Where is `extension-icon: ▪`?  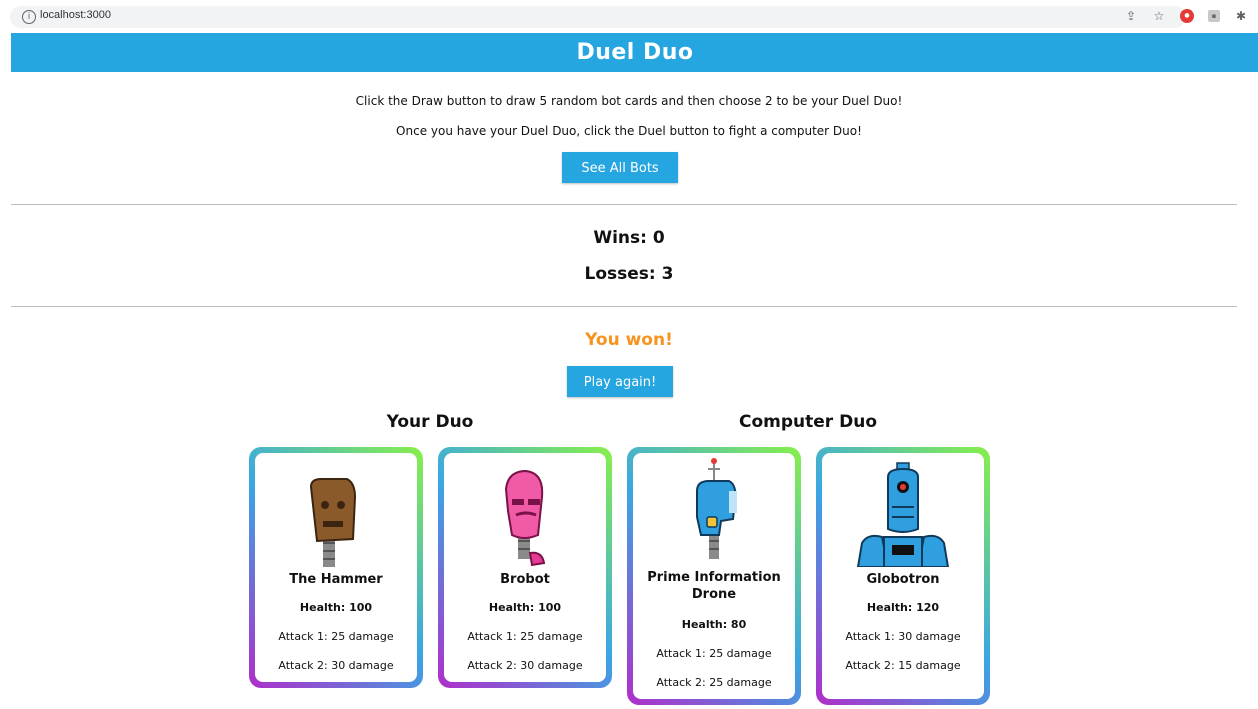 extension-icon: ▪ is located at coordinates (1214, 16).